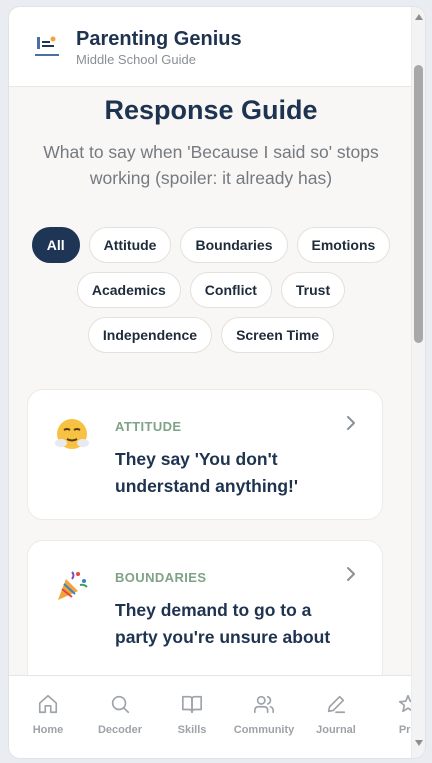 This screenshot has height=763, width=432. Describe the element at coordinates (263, 717) in the screenshot. I see `nav-item-community: Community` at that location.